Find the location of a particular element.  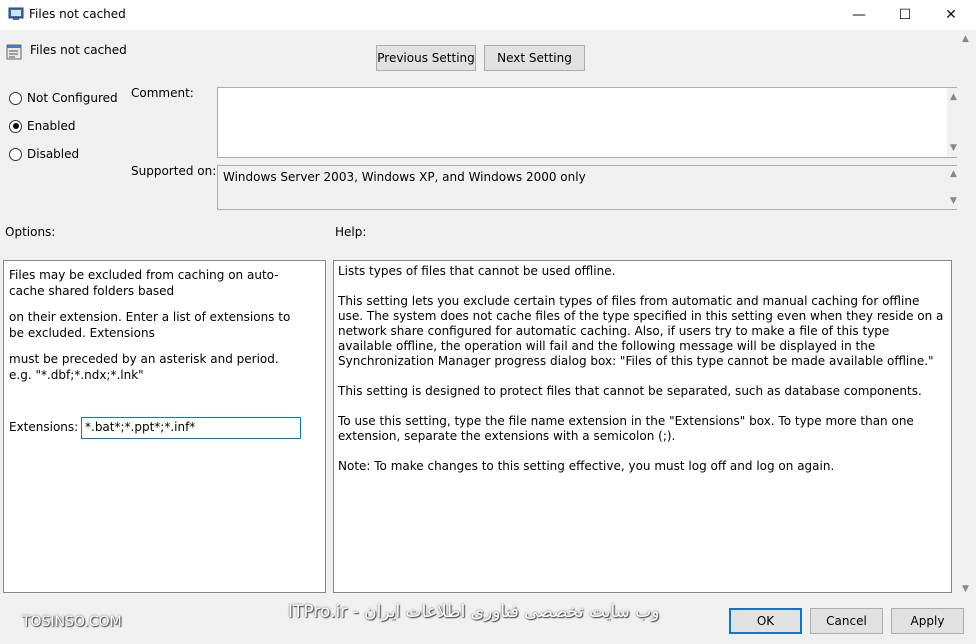

radio-label: Enabled is located at coordinates (51, 126).